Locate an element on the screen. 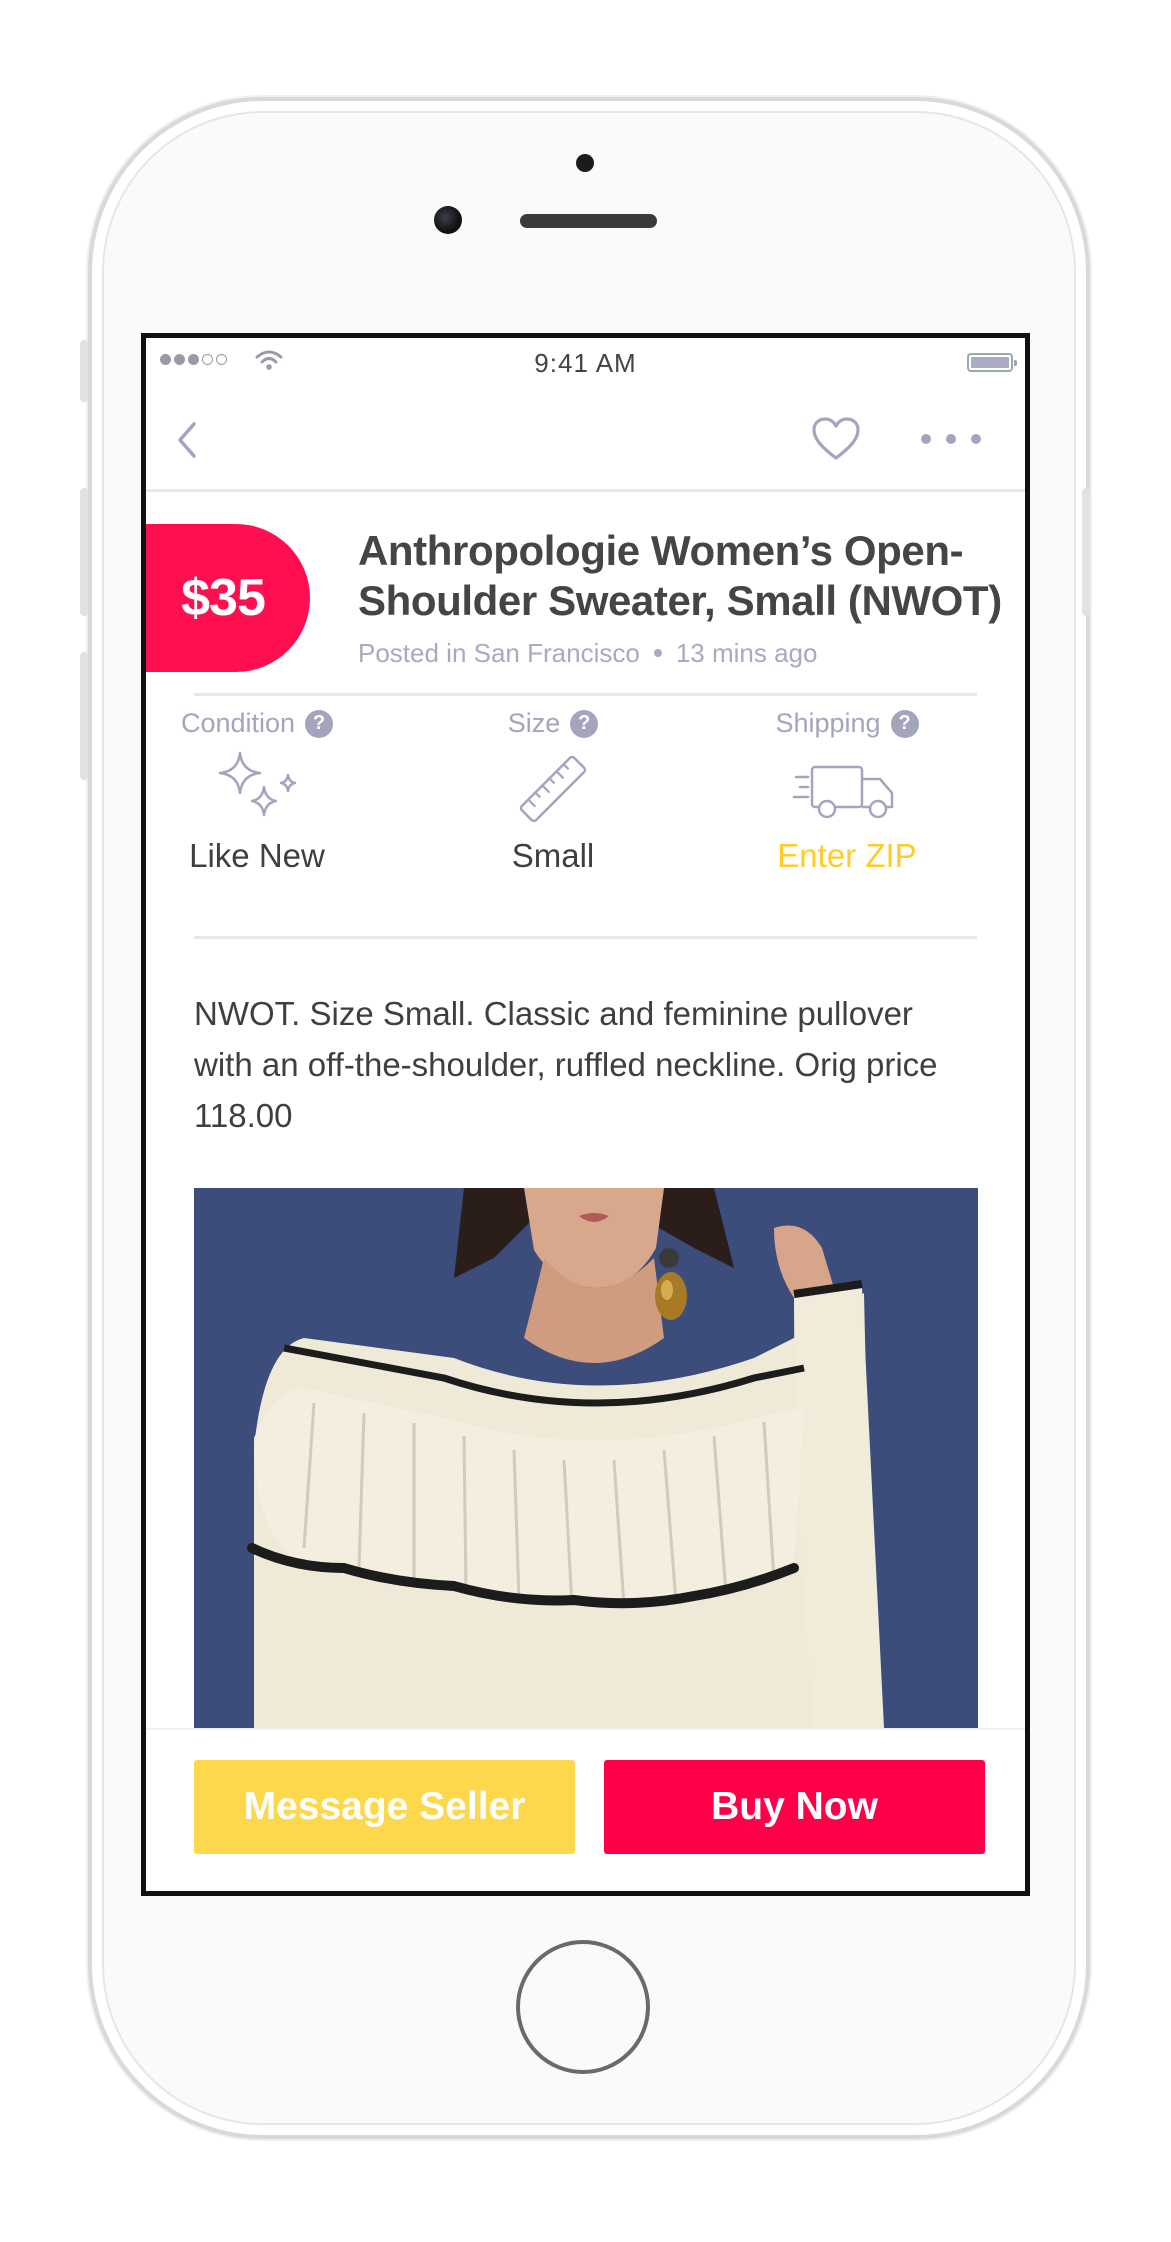 This screenshot has width=1171, height=2242. listing-meta: Posted in San Francisco 13 mins ago is located at coordinates (587, 653).